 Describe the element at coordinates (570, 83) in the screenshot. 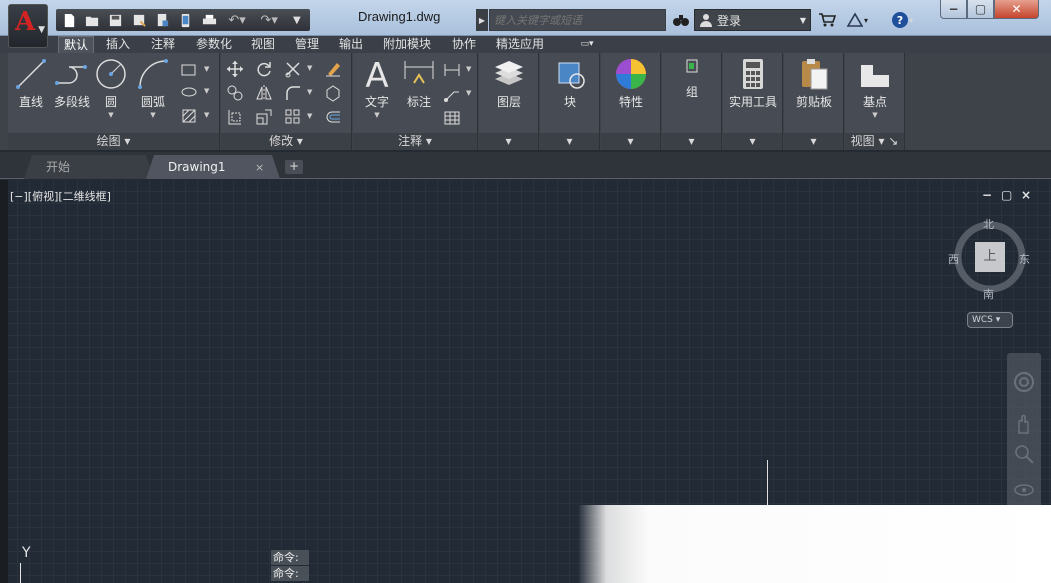

I see `block-button: 块` at that location.